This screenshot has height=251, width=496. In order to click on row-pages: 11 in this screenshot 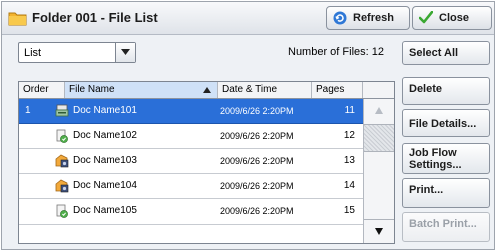, I will do `click(349, 110)`.